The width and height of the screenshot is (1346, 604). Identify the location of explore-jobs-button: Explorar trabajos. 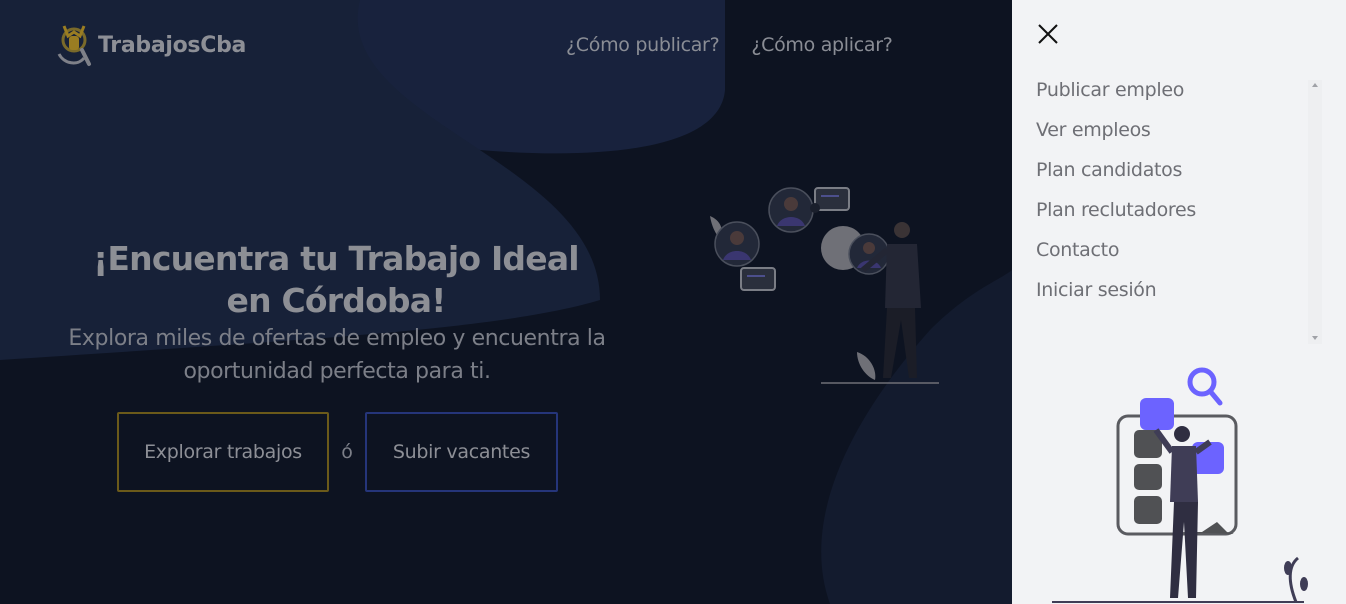
(223, 452).